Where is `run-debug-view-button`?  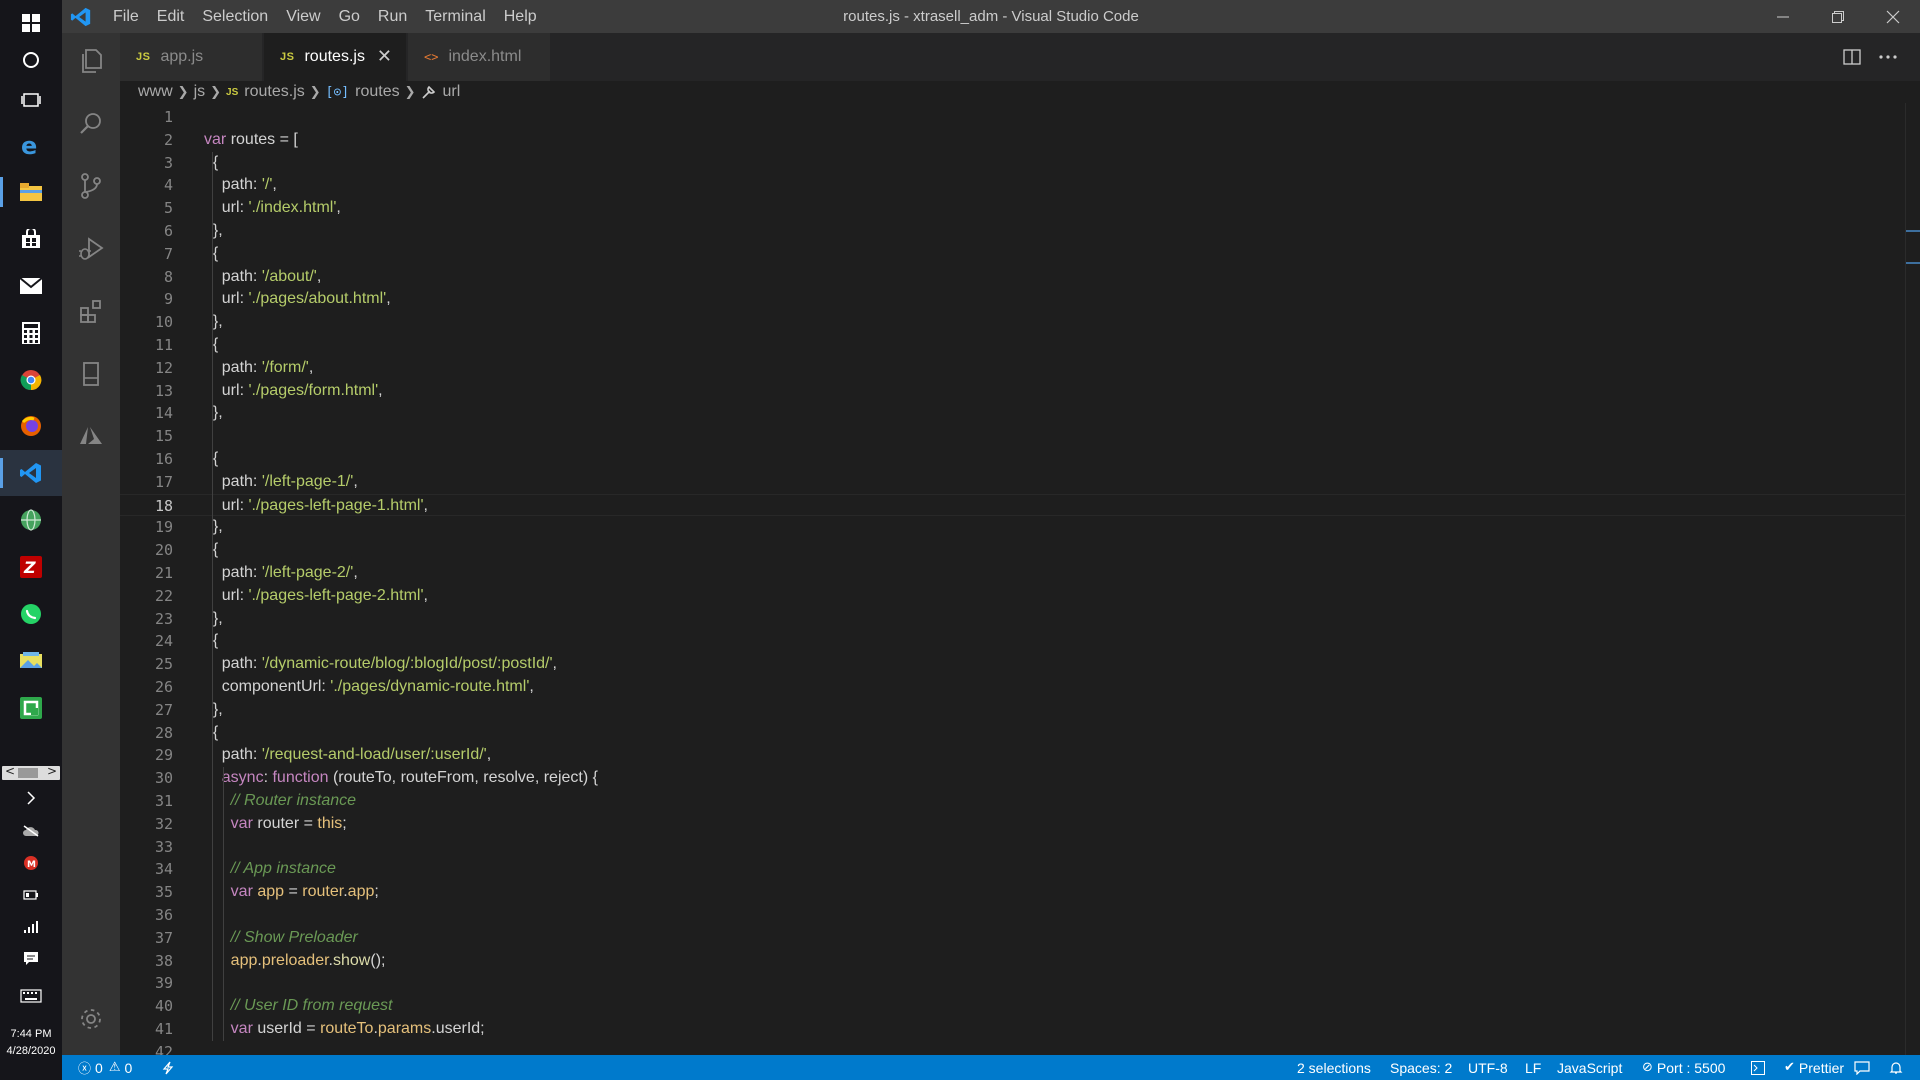 run-debug-view-button is located at coordinates (91, 249).